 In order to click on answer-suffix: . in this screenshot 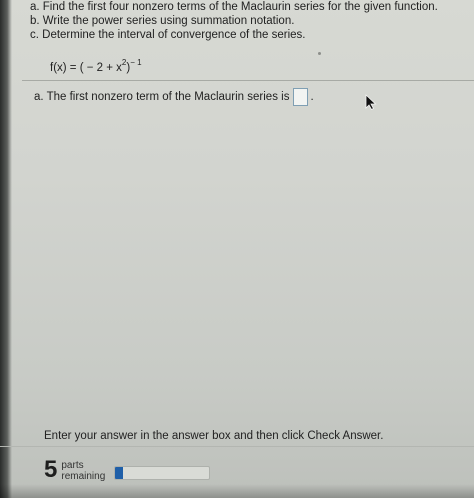, I will do `click(312, 97)`.